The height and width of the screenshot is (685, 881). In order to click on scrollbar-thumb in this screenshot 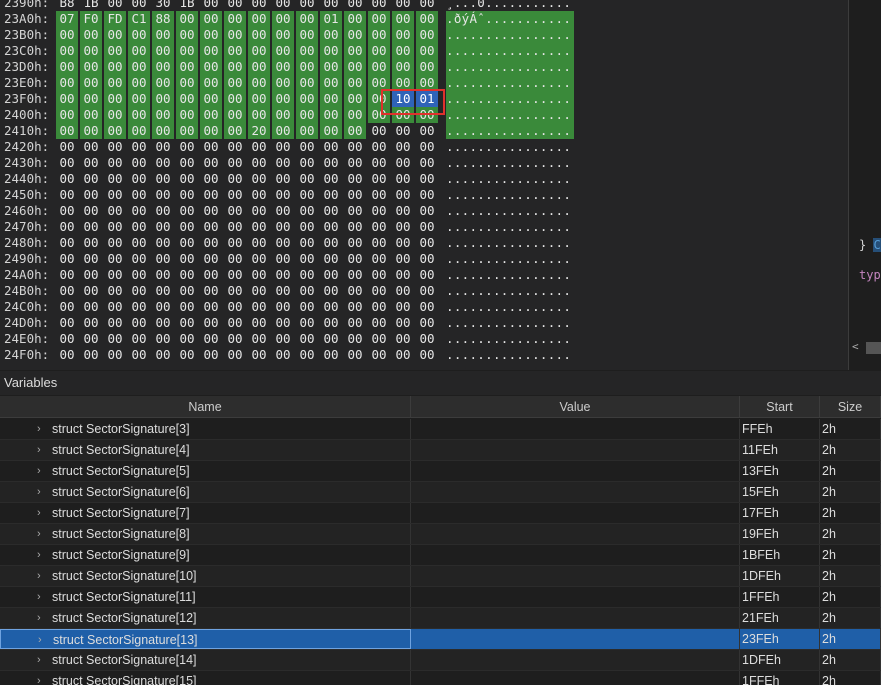, I will do `click(873, 348)`.